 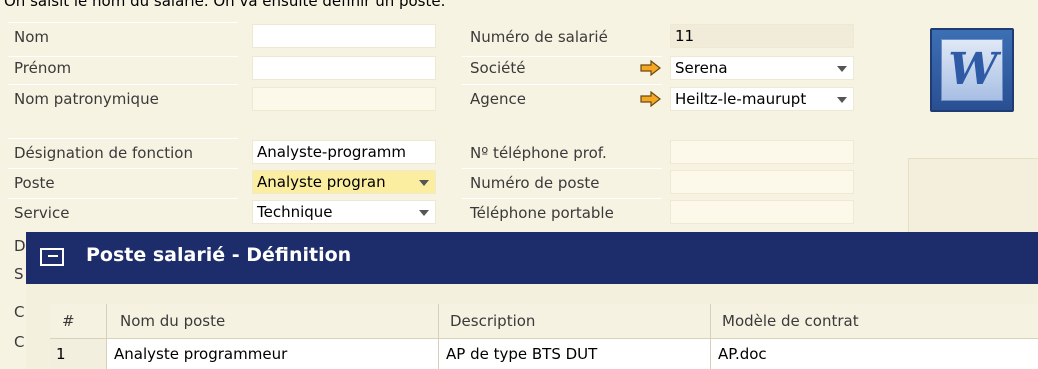 I want to click on societe-select: Serena, so click(x=762, y=68).